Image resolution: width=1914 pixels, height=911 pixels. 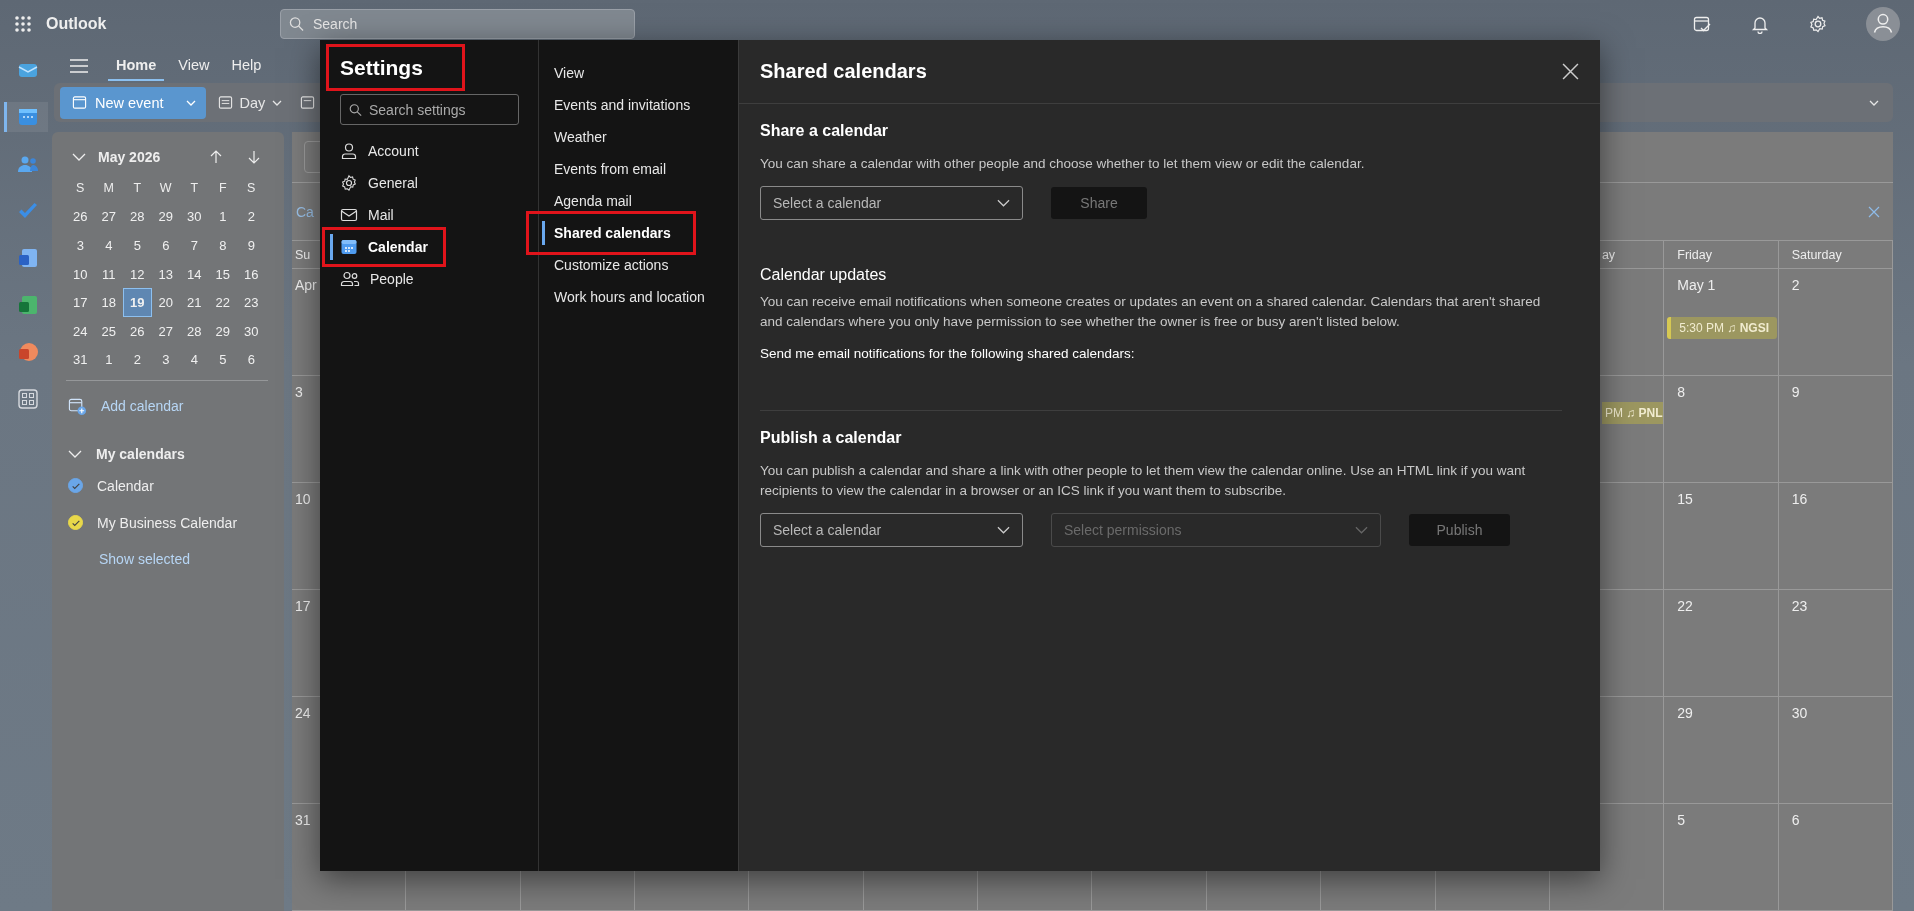 What do you see at coordinates (1760, 24) in the screenshot?
I see `bell-icon` at bounding box center [1760, 24].